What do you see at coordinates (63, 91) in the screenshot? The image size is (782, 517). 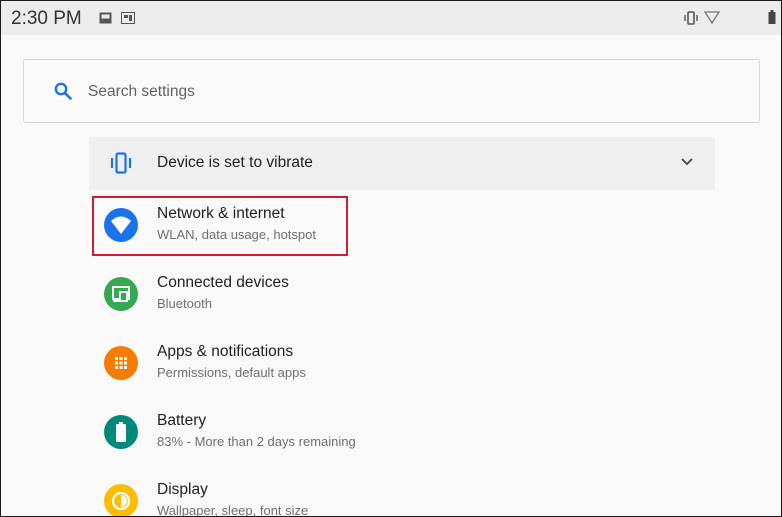 I see `search-icon` at bounding box center [63, 91].